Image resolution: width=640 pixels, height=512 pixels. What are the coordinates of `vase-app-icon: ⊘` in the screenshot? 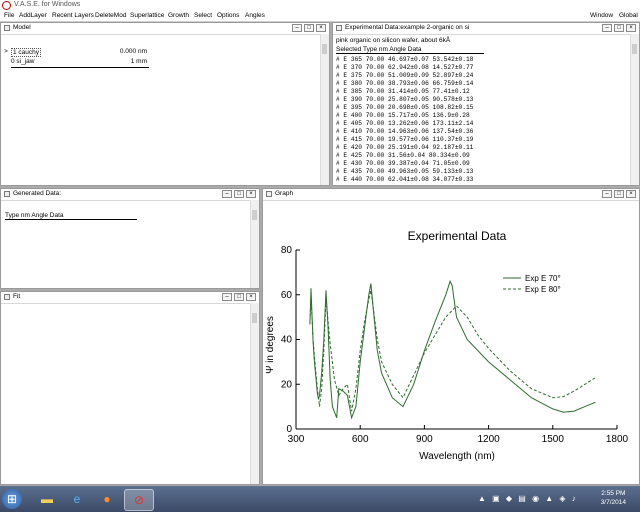 It's located at (139, 500).